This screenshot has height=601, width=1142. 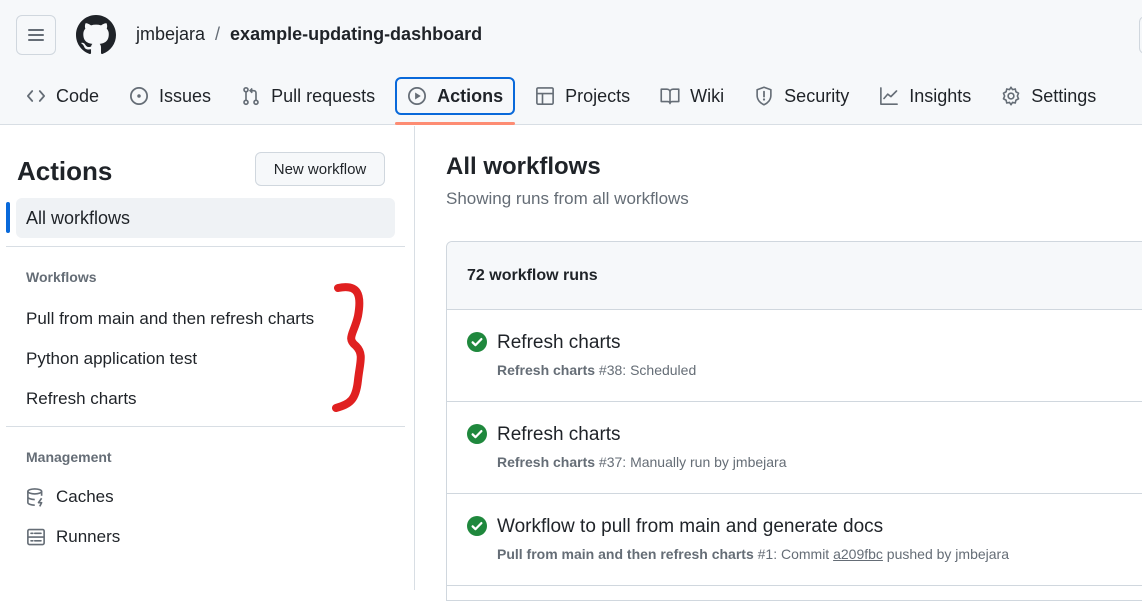 What do you see at coordinates (320, 169) in the screenshot?
I see `new-workflow-button: New workflow` at bounding box center [320, 169].